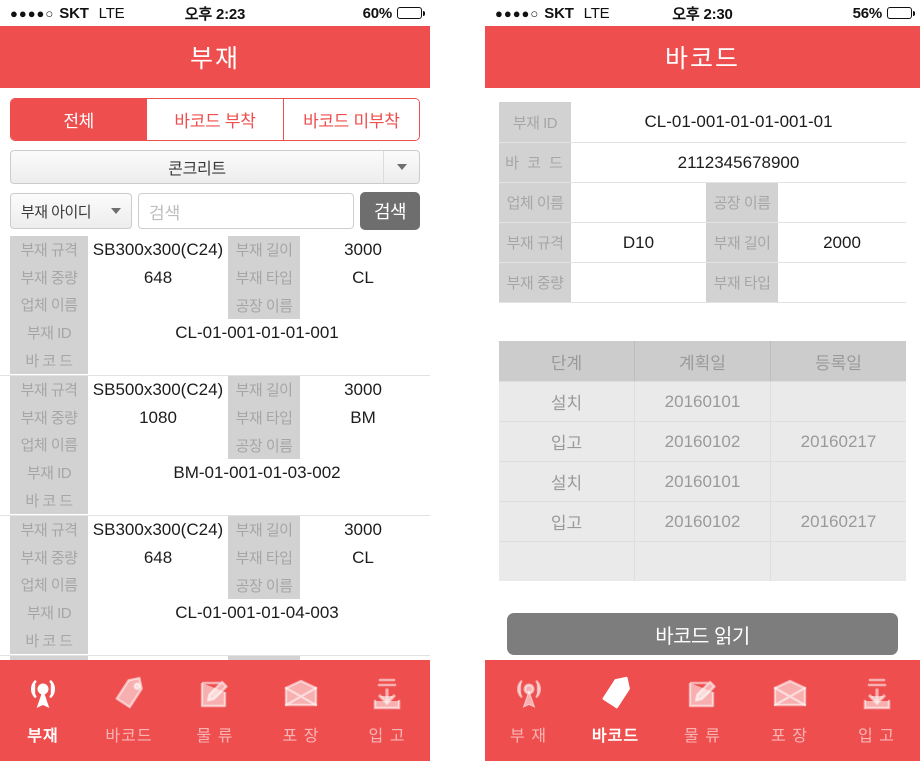  Describe the element at coordinates (702, 242) in the screenshot. I see `detail-row-spec-length: 부재 규격 D10 부재 길이 2000` at that location.